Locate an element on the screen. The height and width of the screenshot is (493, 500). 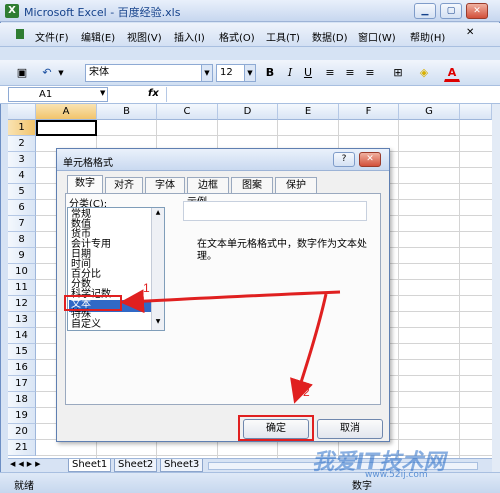
step-1-label: 1 is located at coordinates (146, 288).